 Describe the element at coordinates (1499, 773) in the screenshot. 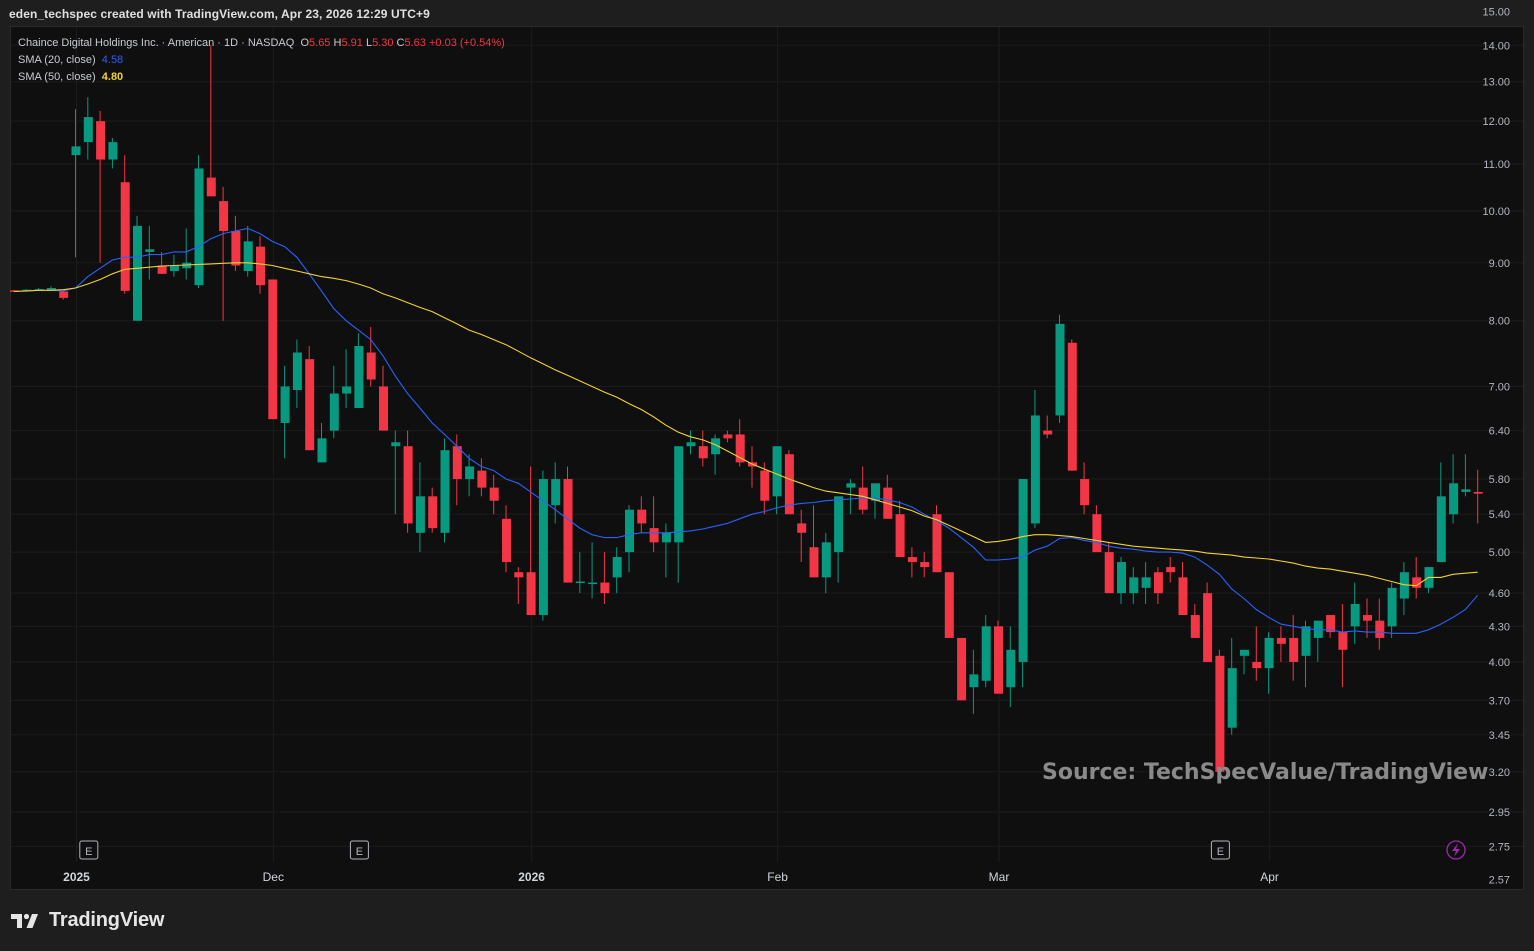

I see `y-tick-label: 3.20` at that location.